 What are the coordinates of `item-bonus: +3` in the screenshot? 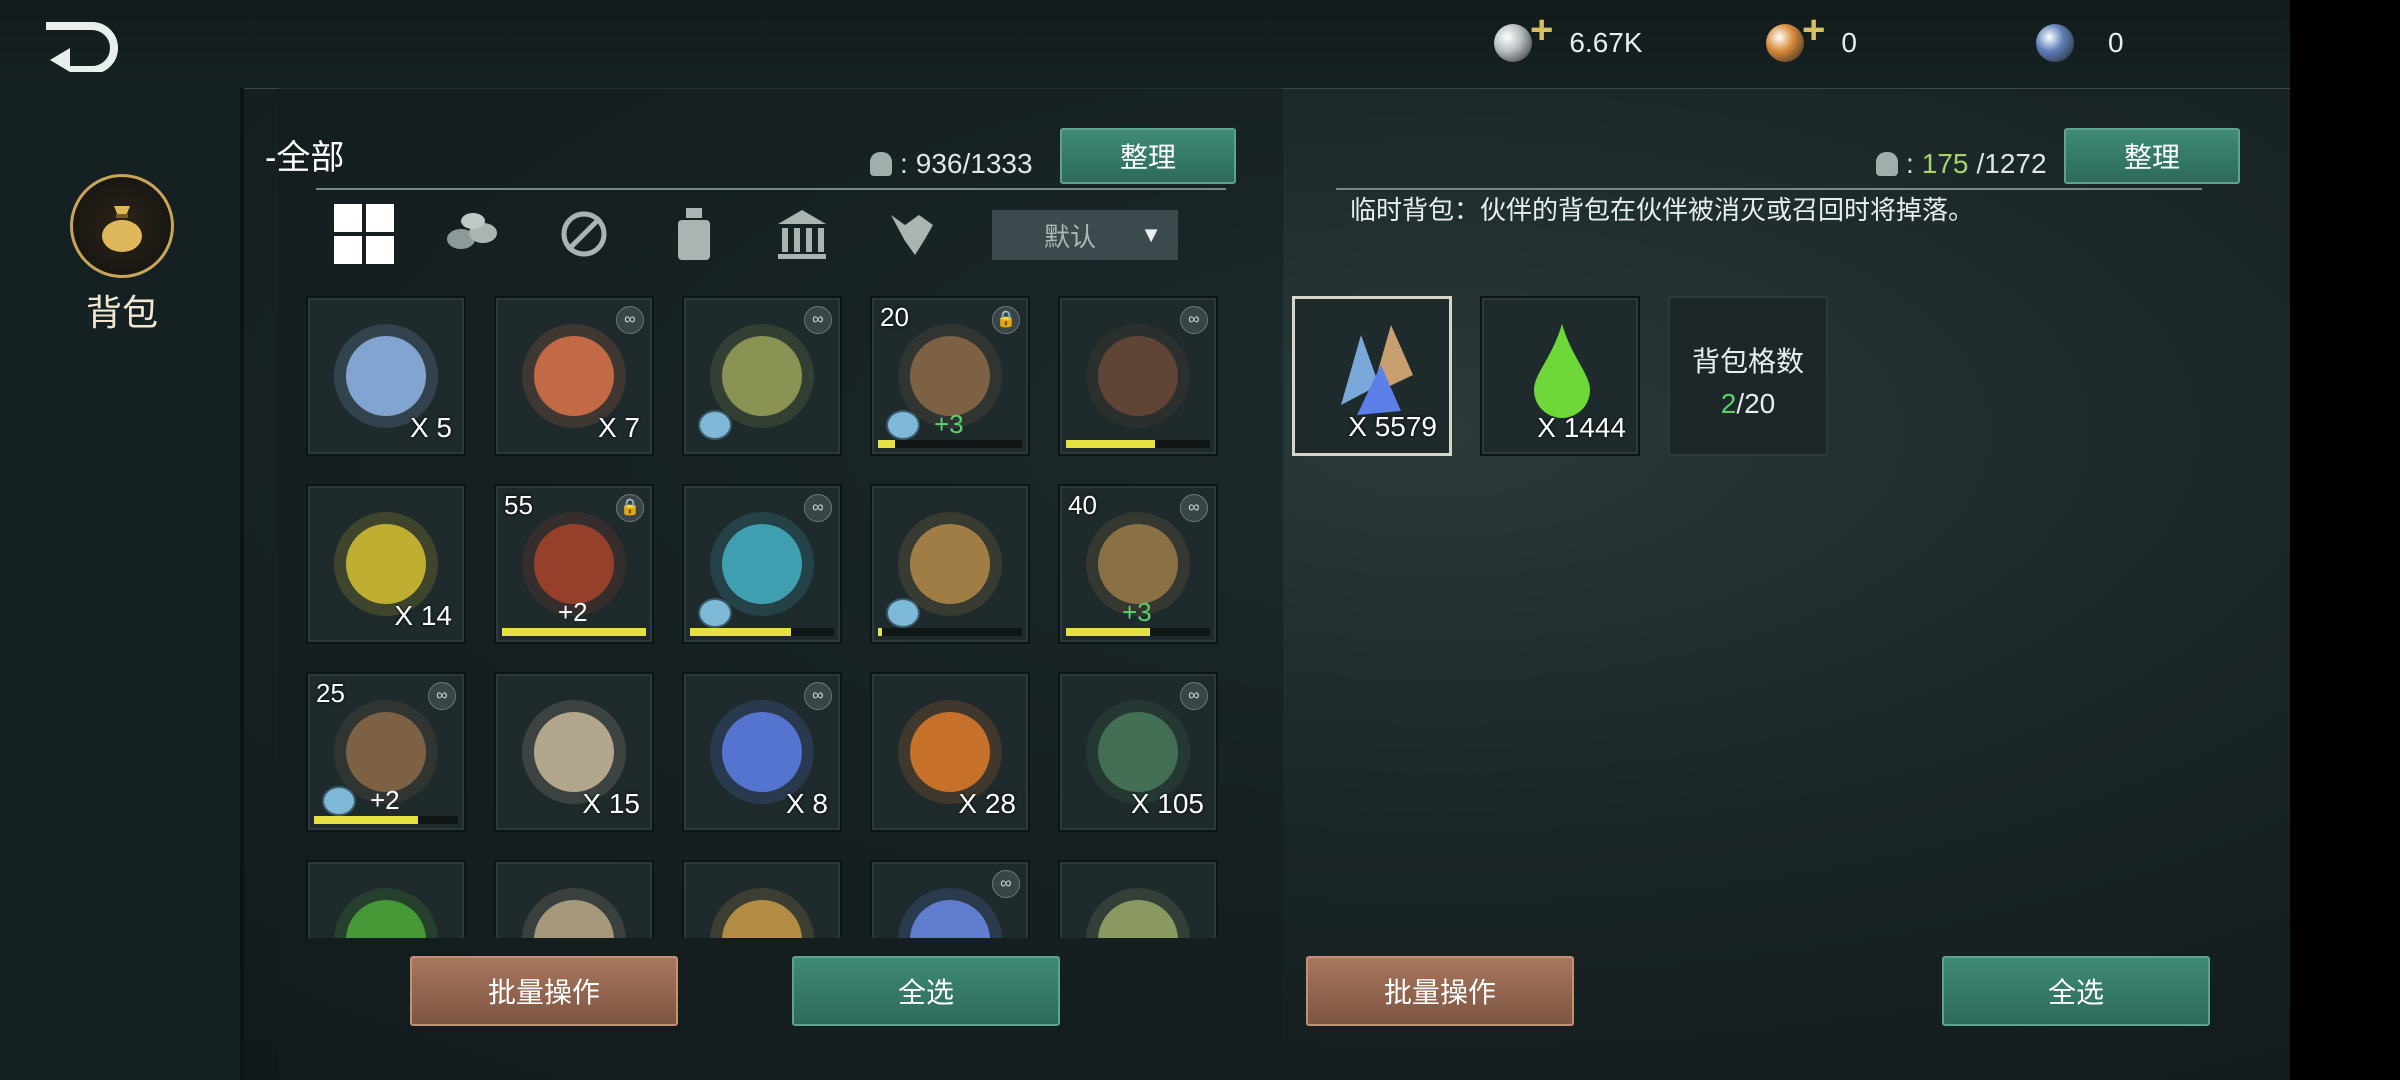 It's located at (1137, 612).